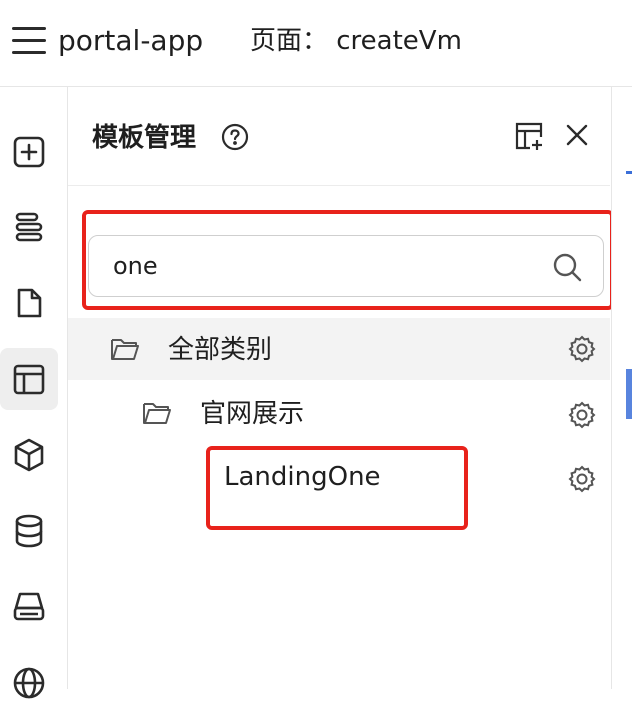 This screenshot has width=632, height=714. Describe the element at coordinates (348, 260) in the screenshot. I see `highlight-box-search` at that location.